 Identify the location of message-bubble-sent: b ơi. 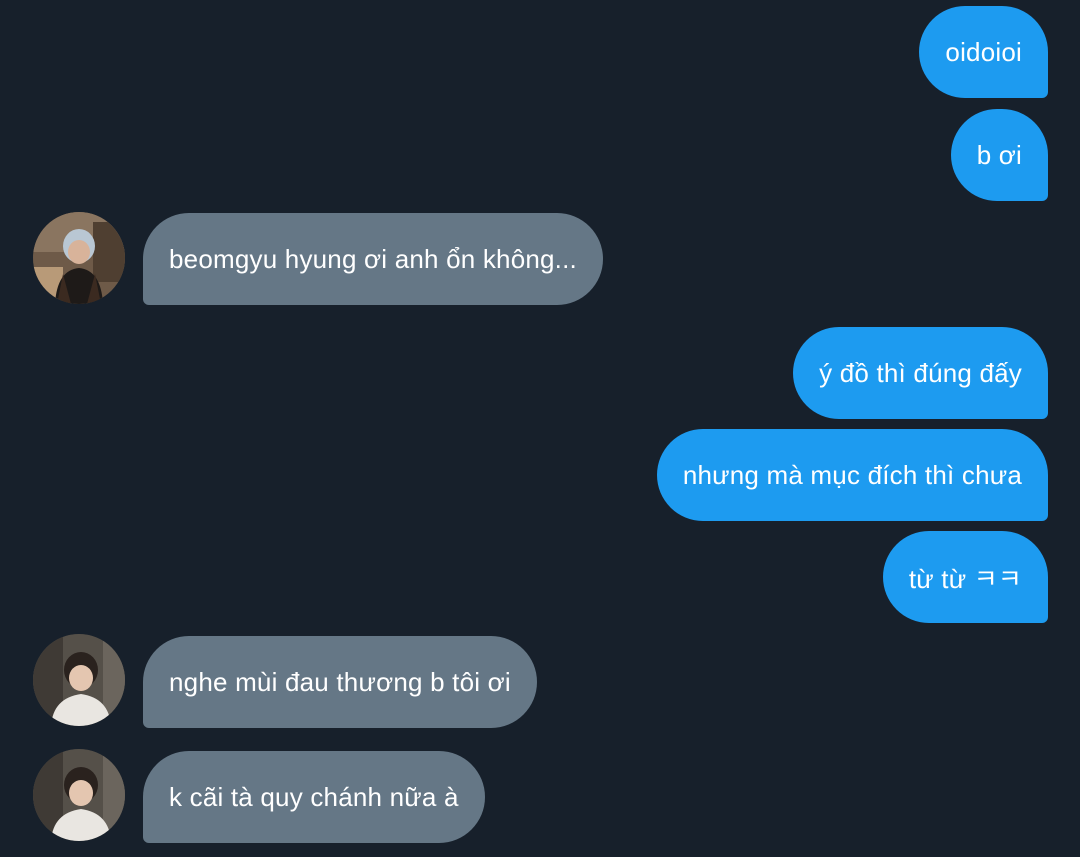
(999, 155).